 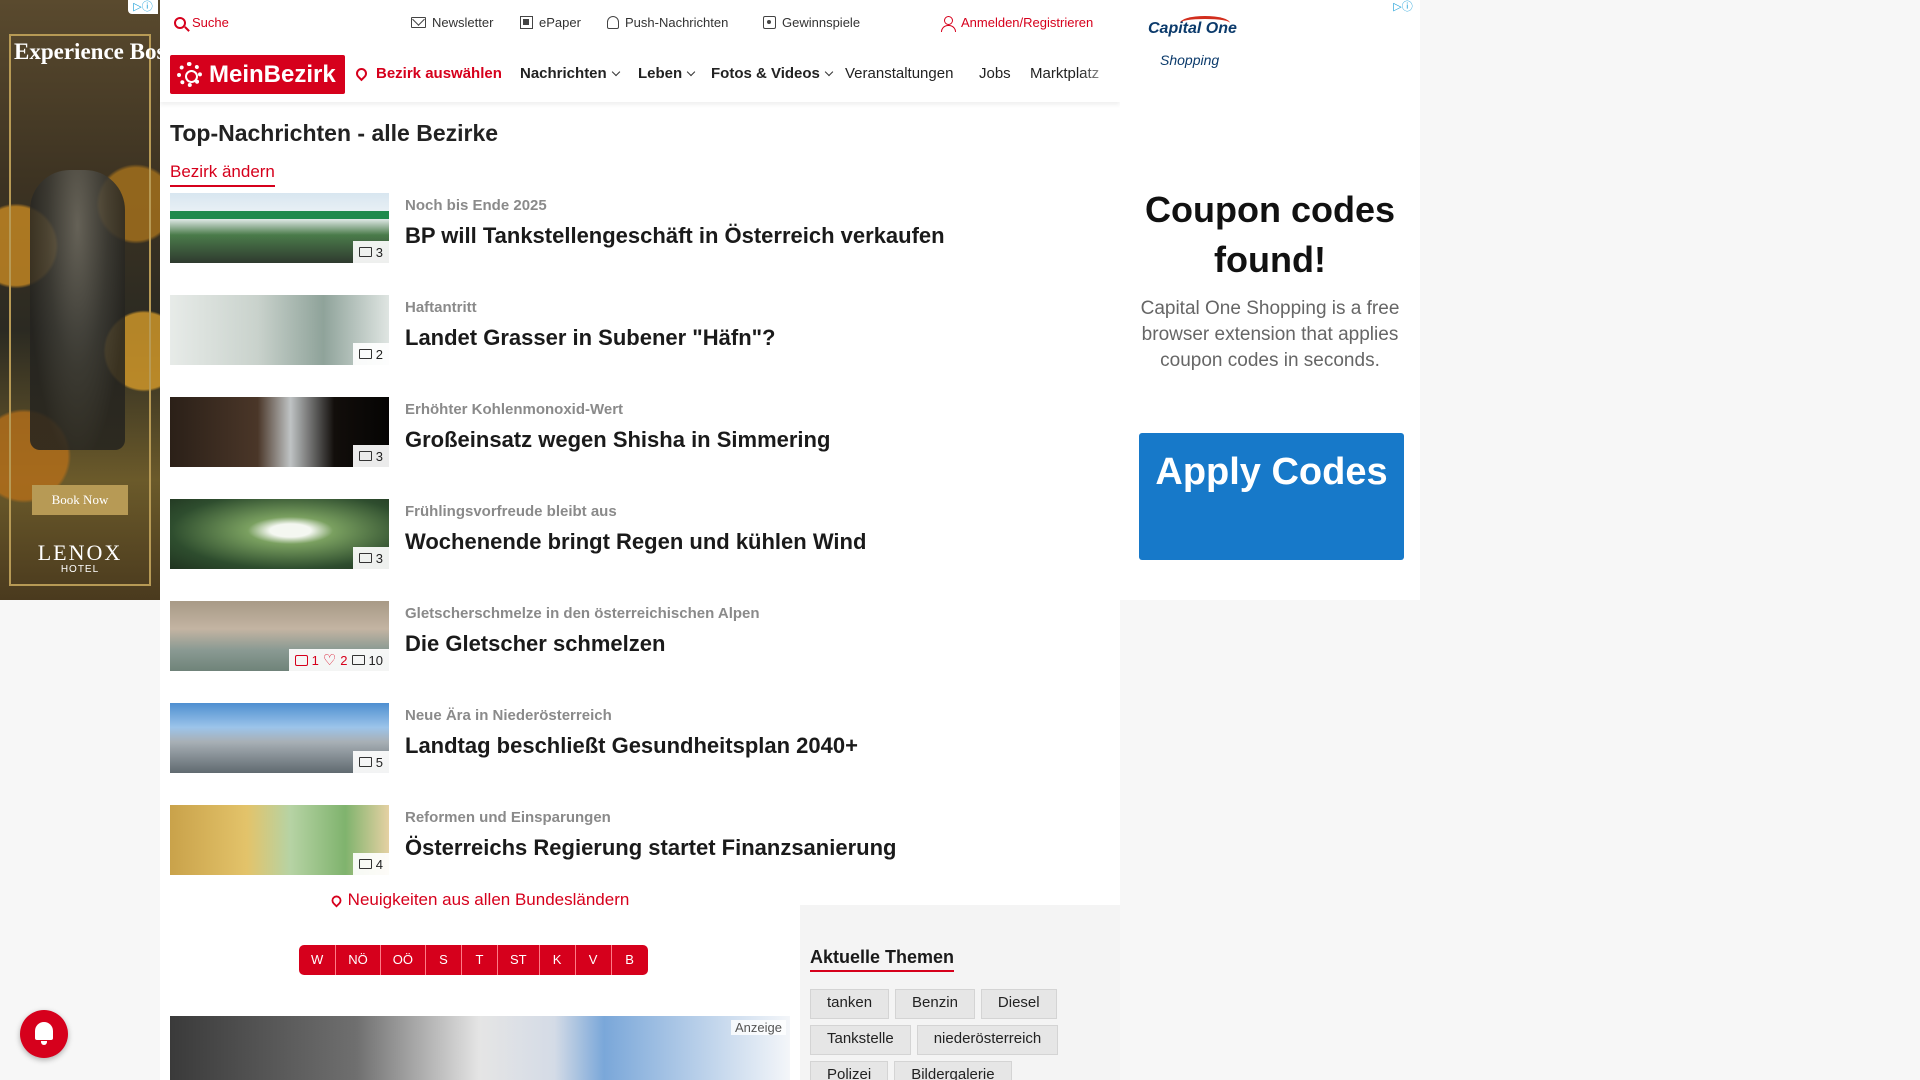 I want to click on chevron-down-icon, so click(x=615, y=72).